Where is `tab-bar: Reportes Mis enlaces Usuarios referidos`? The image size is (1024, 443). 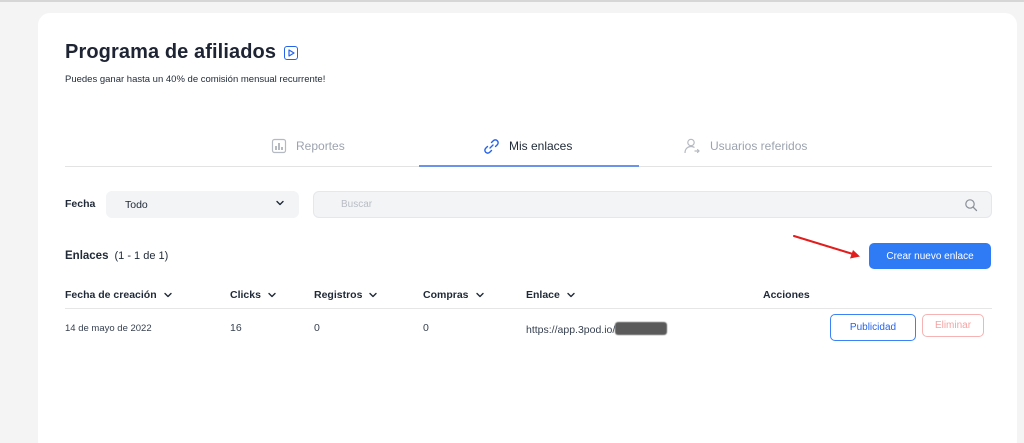 tab-bar: Reportes Mis enlaces Usuarios referidos is located at coordinates (528, 146).